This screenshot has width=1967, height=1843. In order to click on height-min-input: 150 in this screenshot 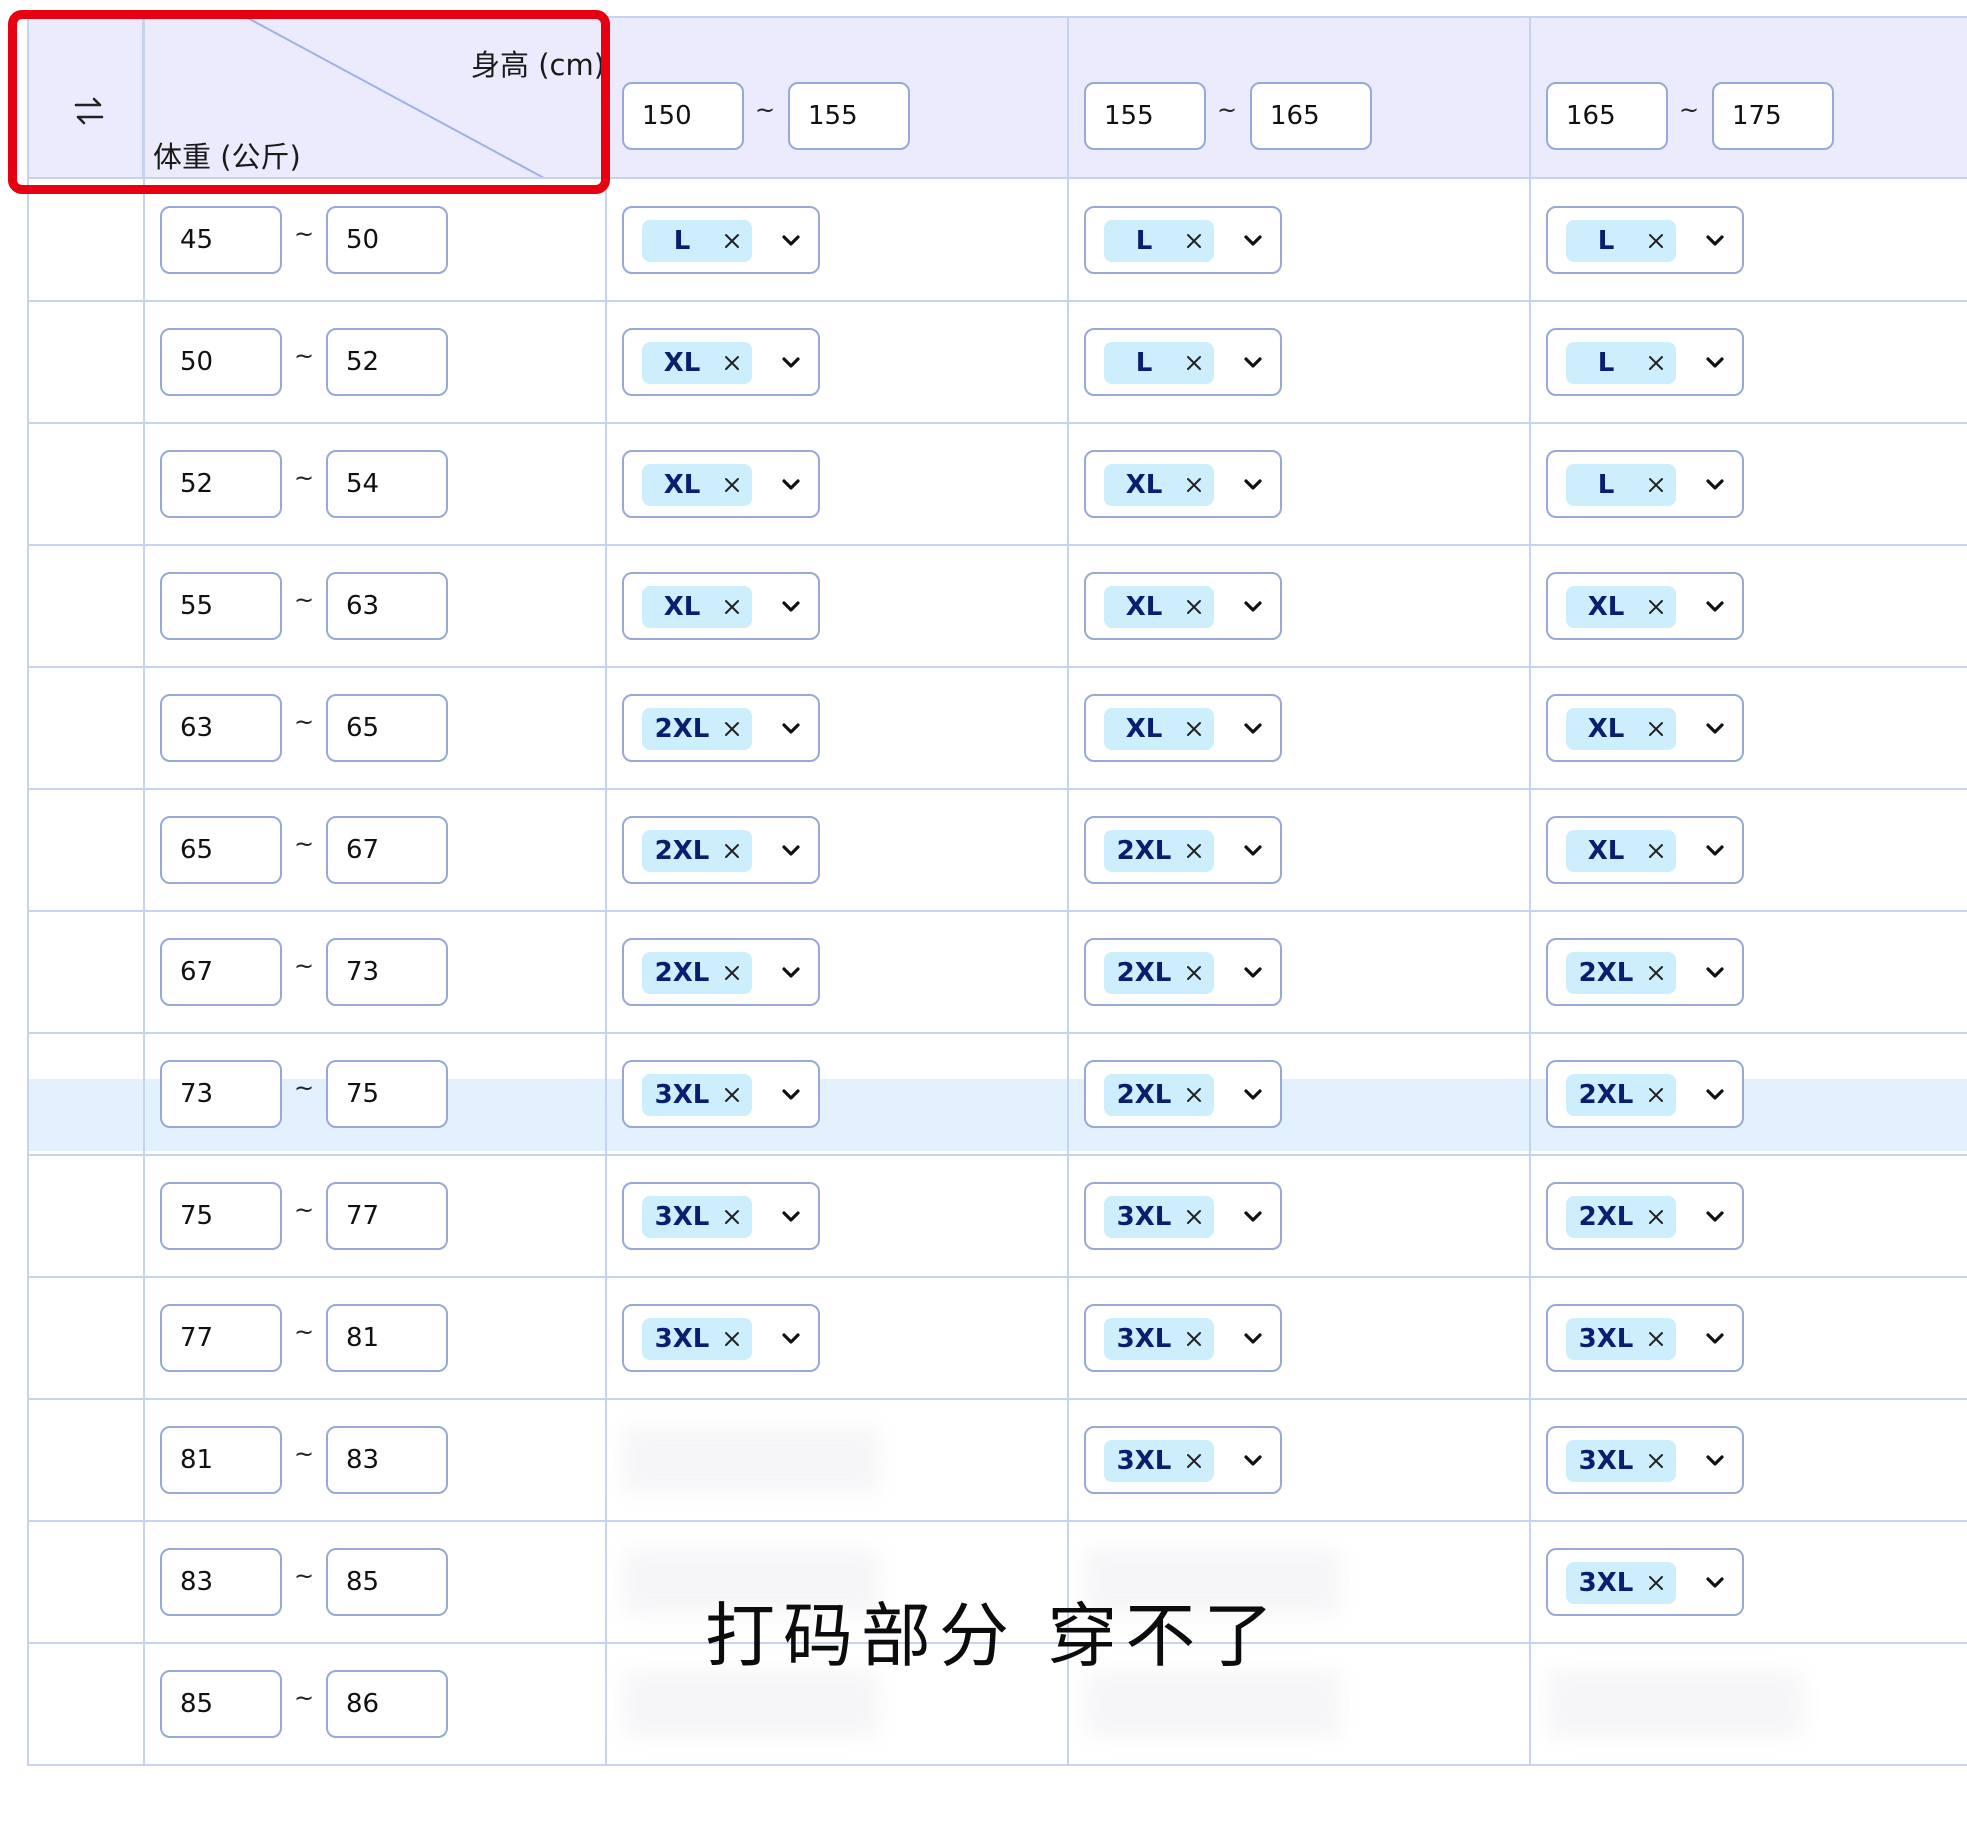, I will do `click(683, 116)`.